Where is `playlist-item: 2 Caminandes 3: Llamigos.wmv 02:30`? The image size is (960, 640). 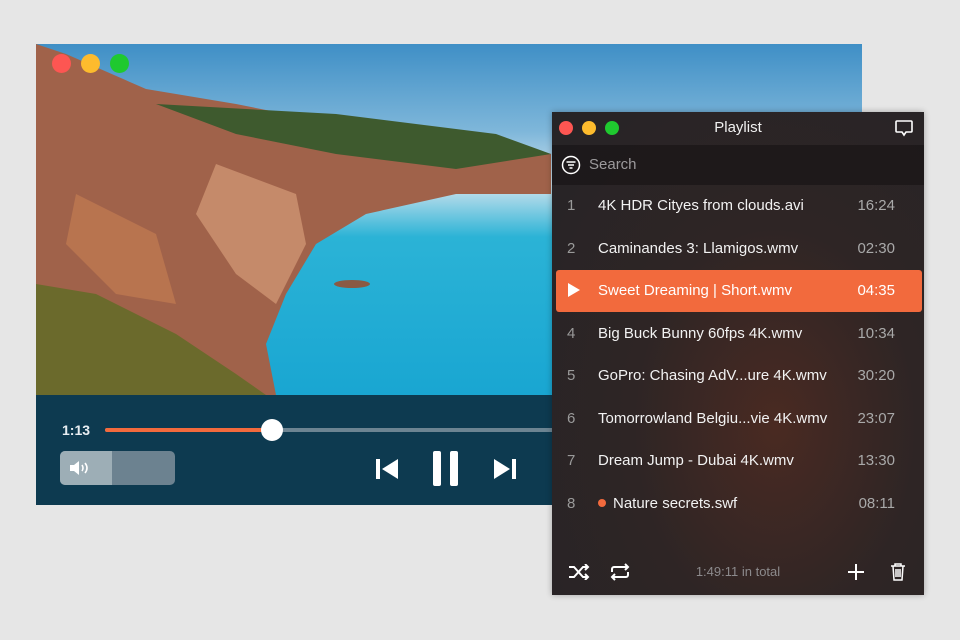 playlist-item: 2 Caminandes 3: Llamigos.wmv 02:30 is located at coordinates (739, 249).